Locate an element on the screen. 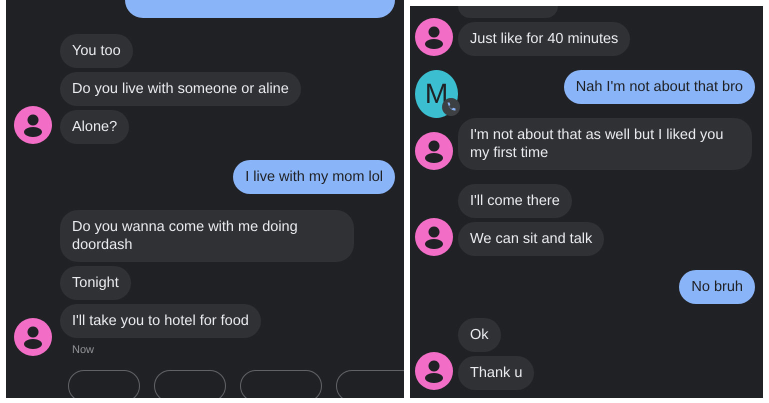  message-bubble: I live with my mom lol is located at coordinates (314, 177).